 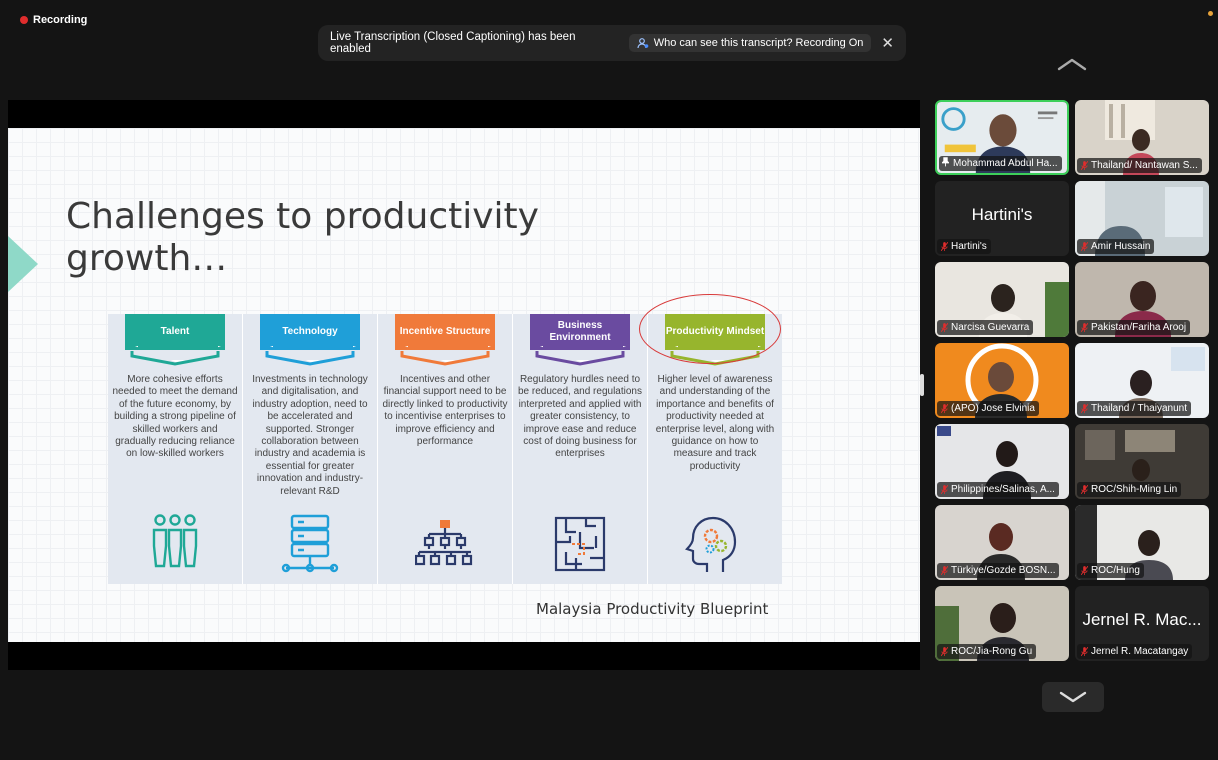 What do you see at coordinates (652, 609) in the screenshot?
I see `slide-credit: Malaysia Productivity Blueprint` at bounding box center [652, 609].